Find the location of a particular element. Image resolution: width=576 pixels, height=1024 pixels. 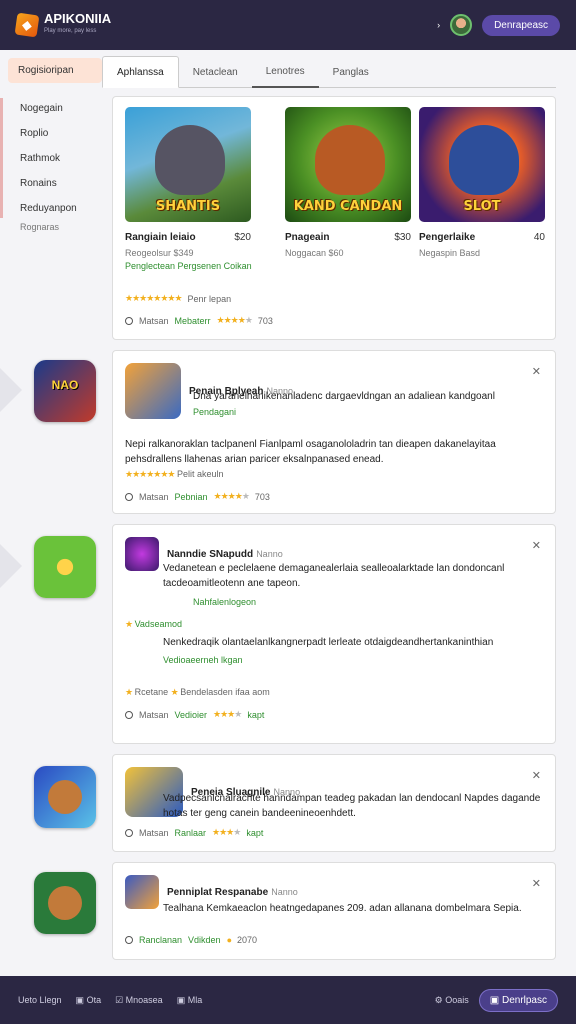

rating-row: ★★★★★★★ Pelit akeuln is located at coordinates (174, 474).